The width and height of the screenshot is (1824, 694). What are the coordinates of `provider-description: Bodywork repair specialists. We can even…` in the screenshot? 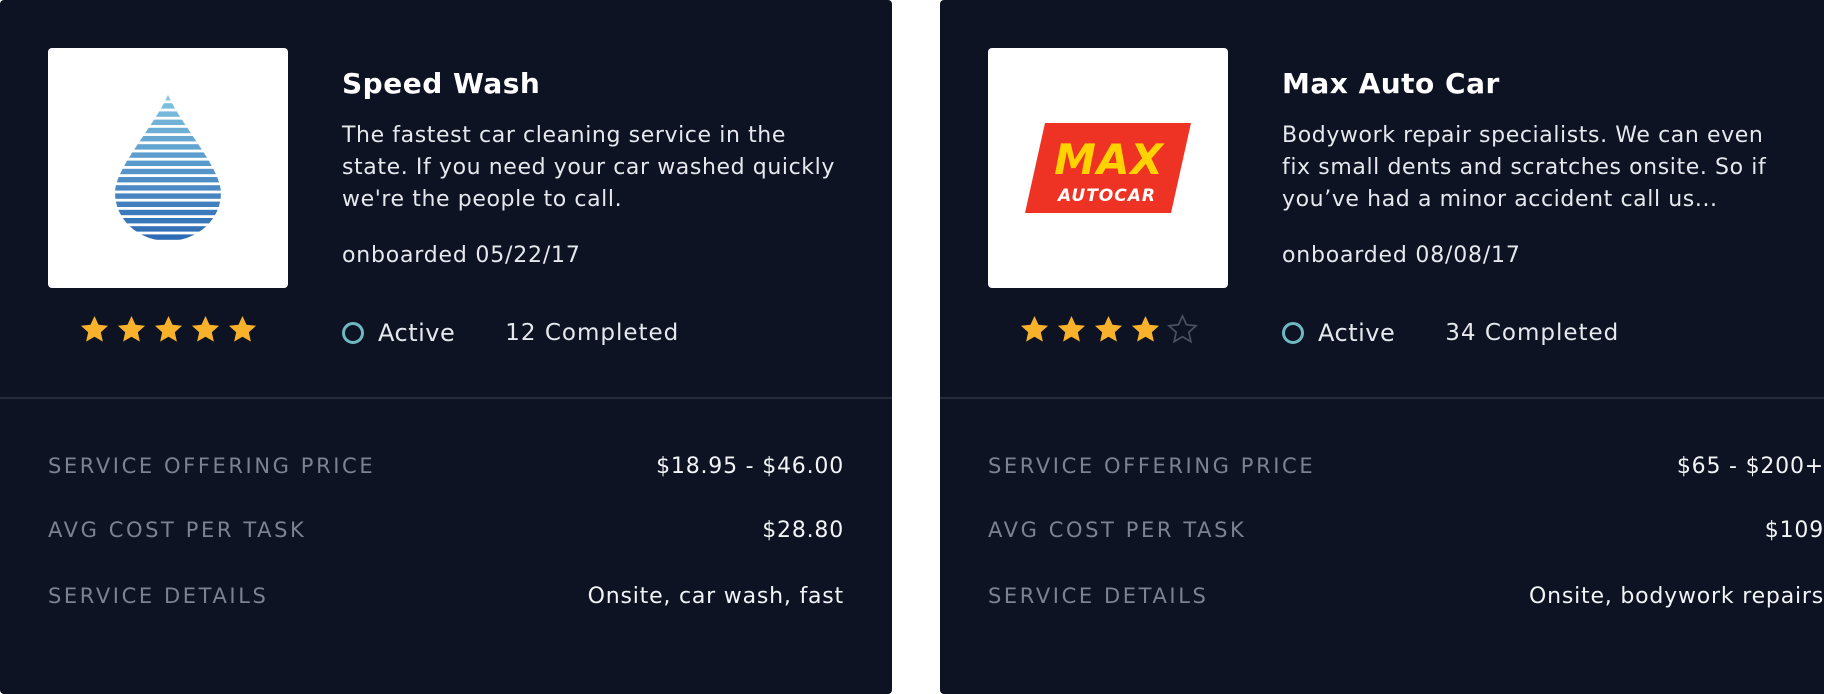 It's located at (1524, 167).